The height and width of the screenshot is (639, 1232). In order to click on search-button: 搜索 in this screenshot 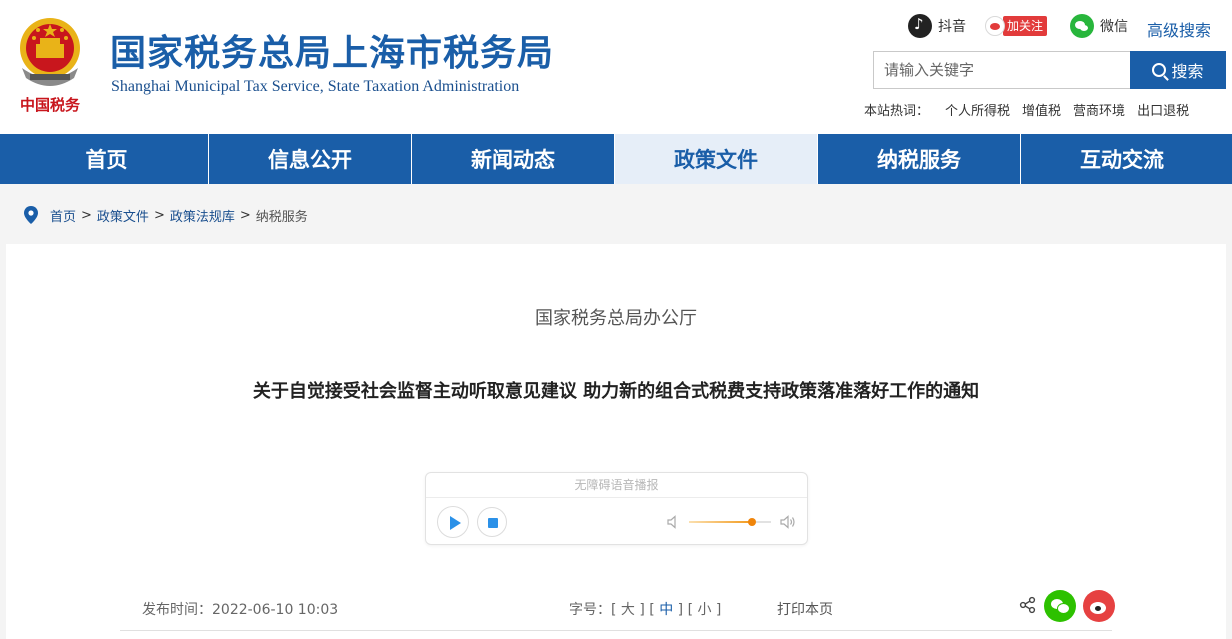, I will do `click(1178, 70)`.